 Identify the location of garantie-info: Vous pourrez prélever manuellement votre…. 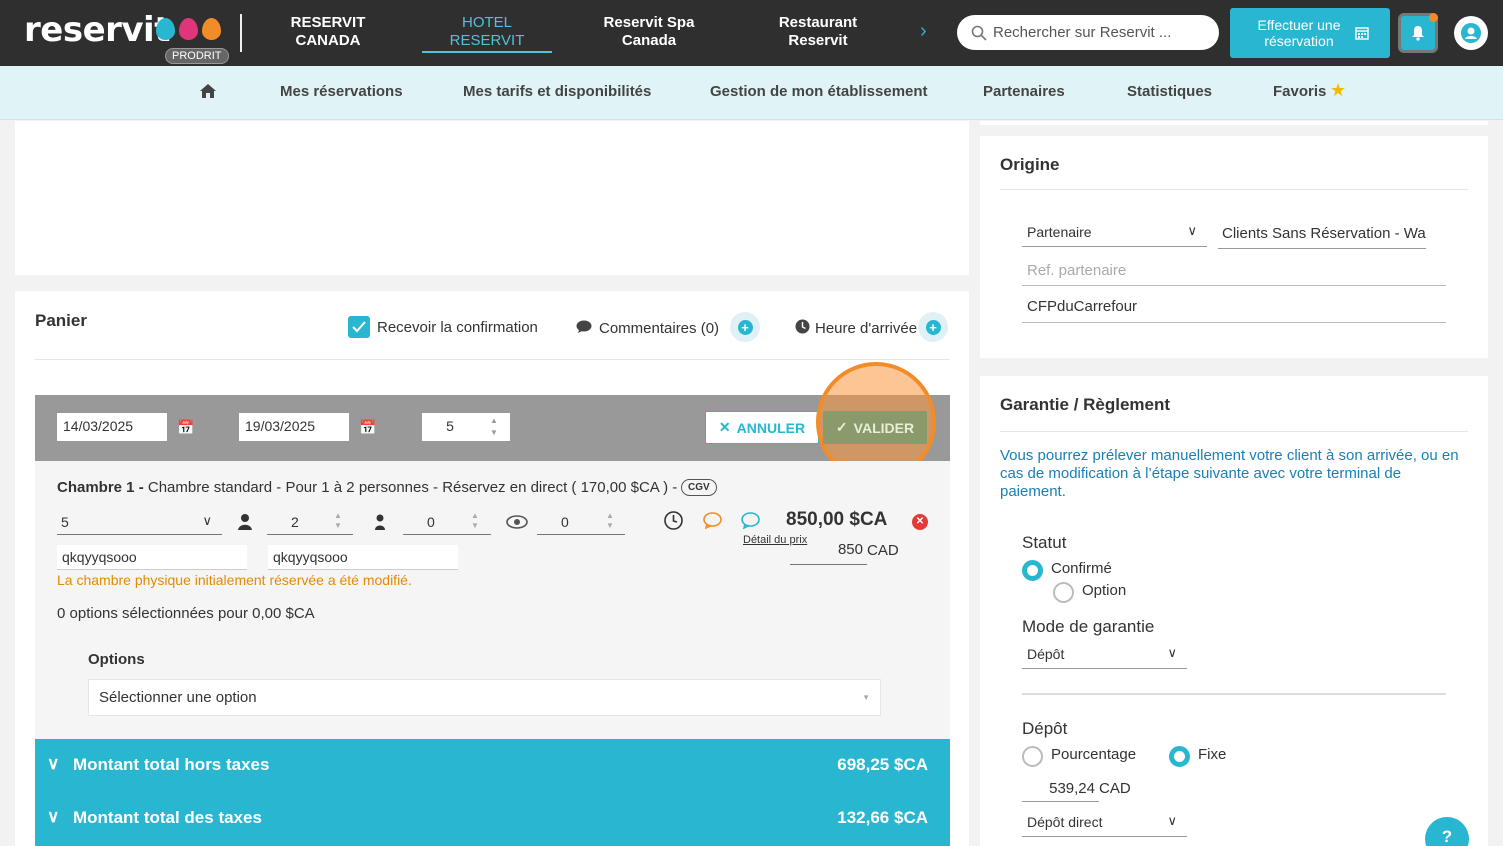
(1229, 473).